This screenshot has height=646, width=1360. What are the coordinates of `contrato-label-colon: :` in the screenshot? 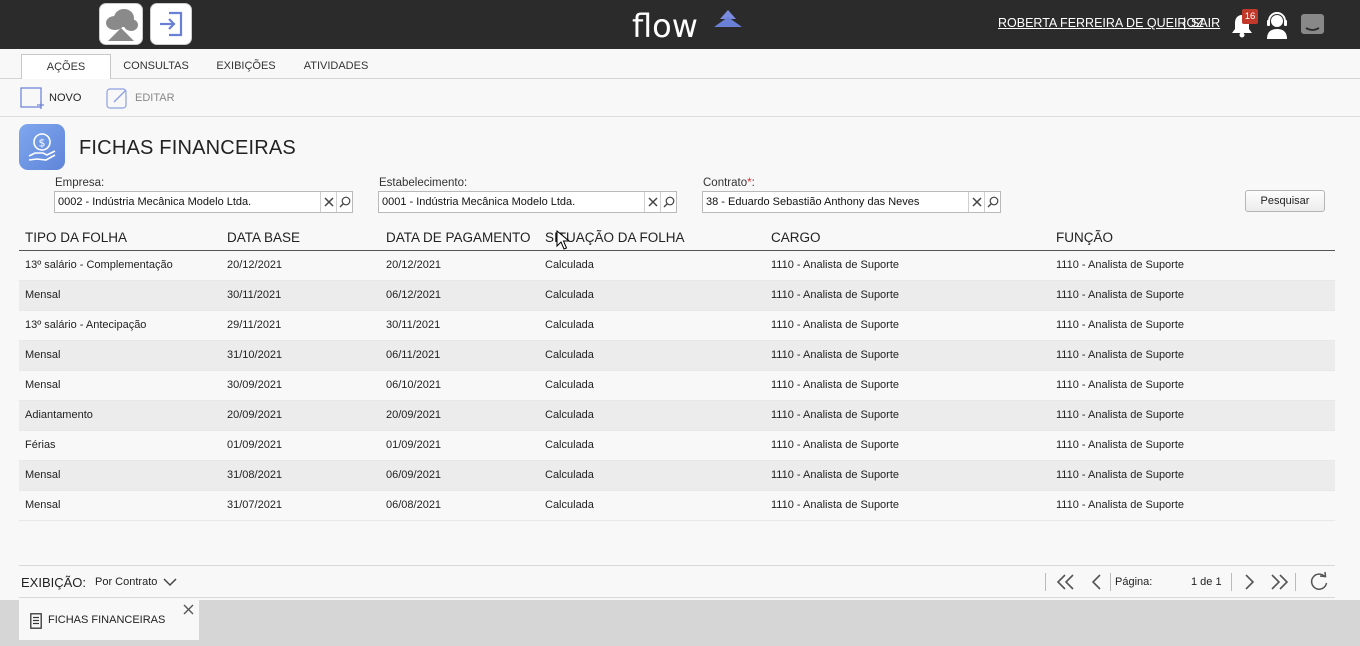 It's located at (753, 183).